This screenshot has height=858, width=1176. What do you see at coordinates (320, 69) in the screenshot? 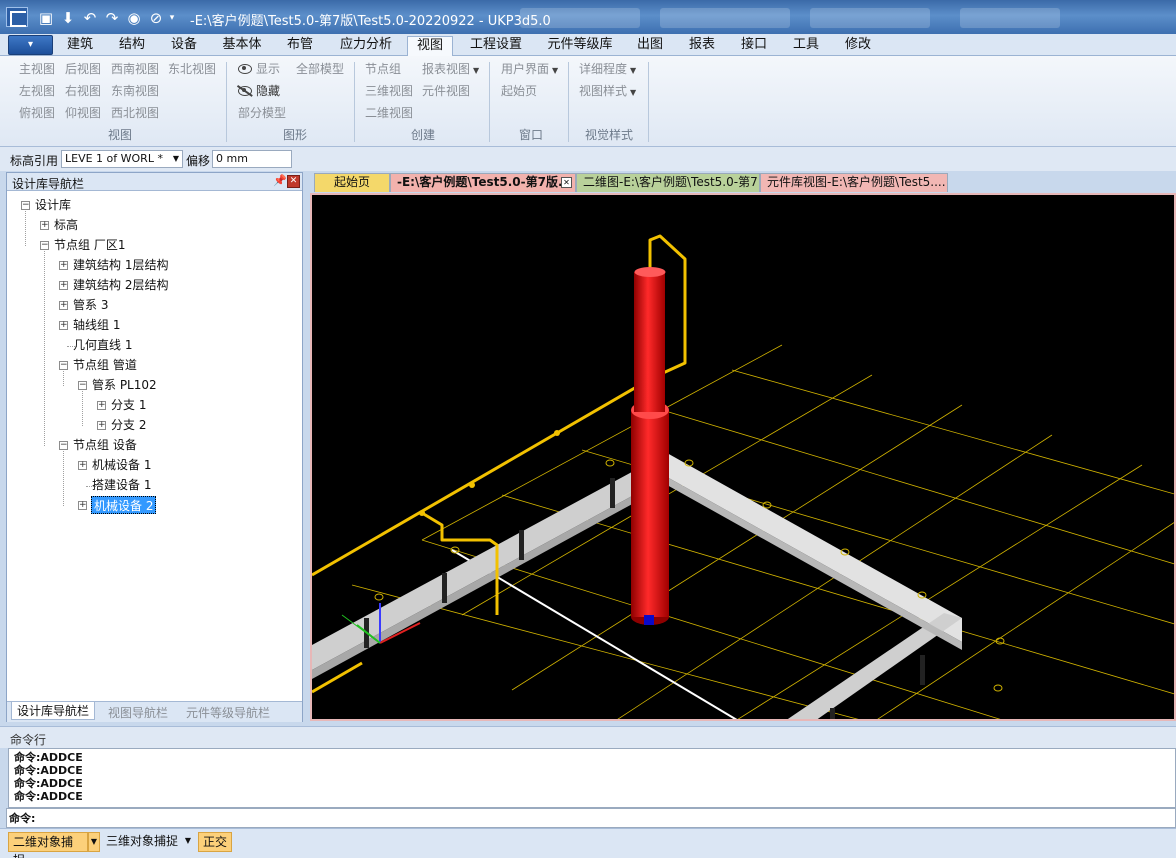
I see `full-model-button: 全部模型` at bounding box center [320, 69].